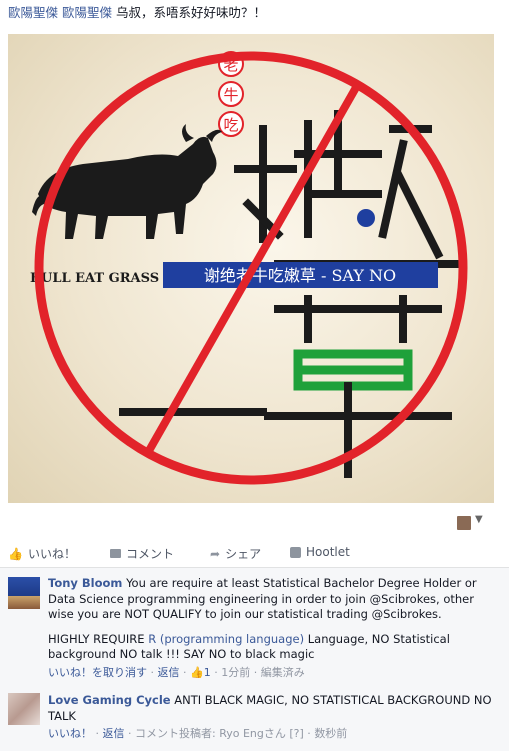  I want to click on comment-meta: いいね！を取り消す · 返信 · 👍1 · 1分前 · 編集済み, so click(176, 672).